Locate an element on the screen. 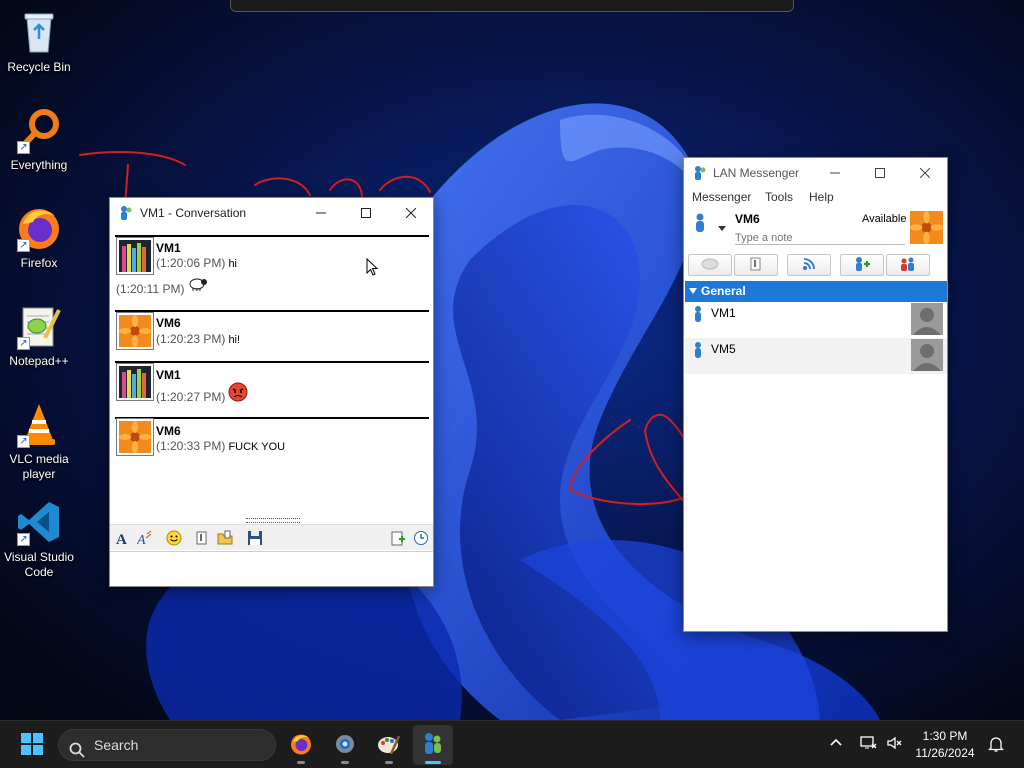 The width and height of the screenshot is (1024, 768). chat-icon is located at coordinates (710, 265).